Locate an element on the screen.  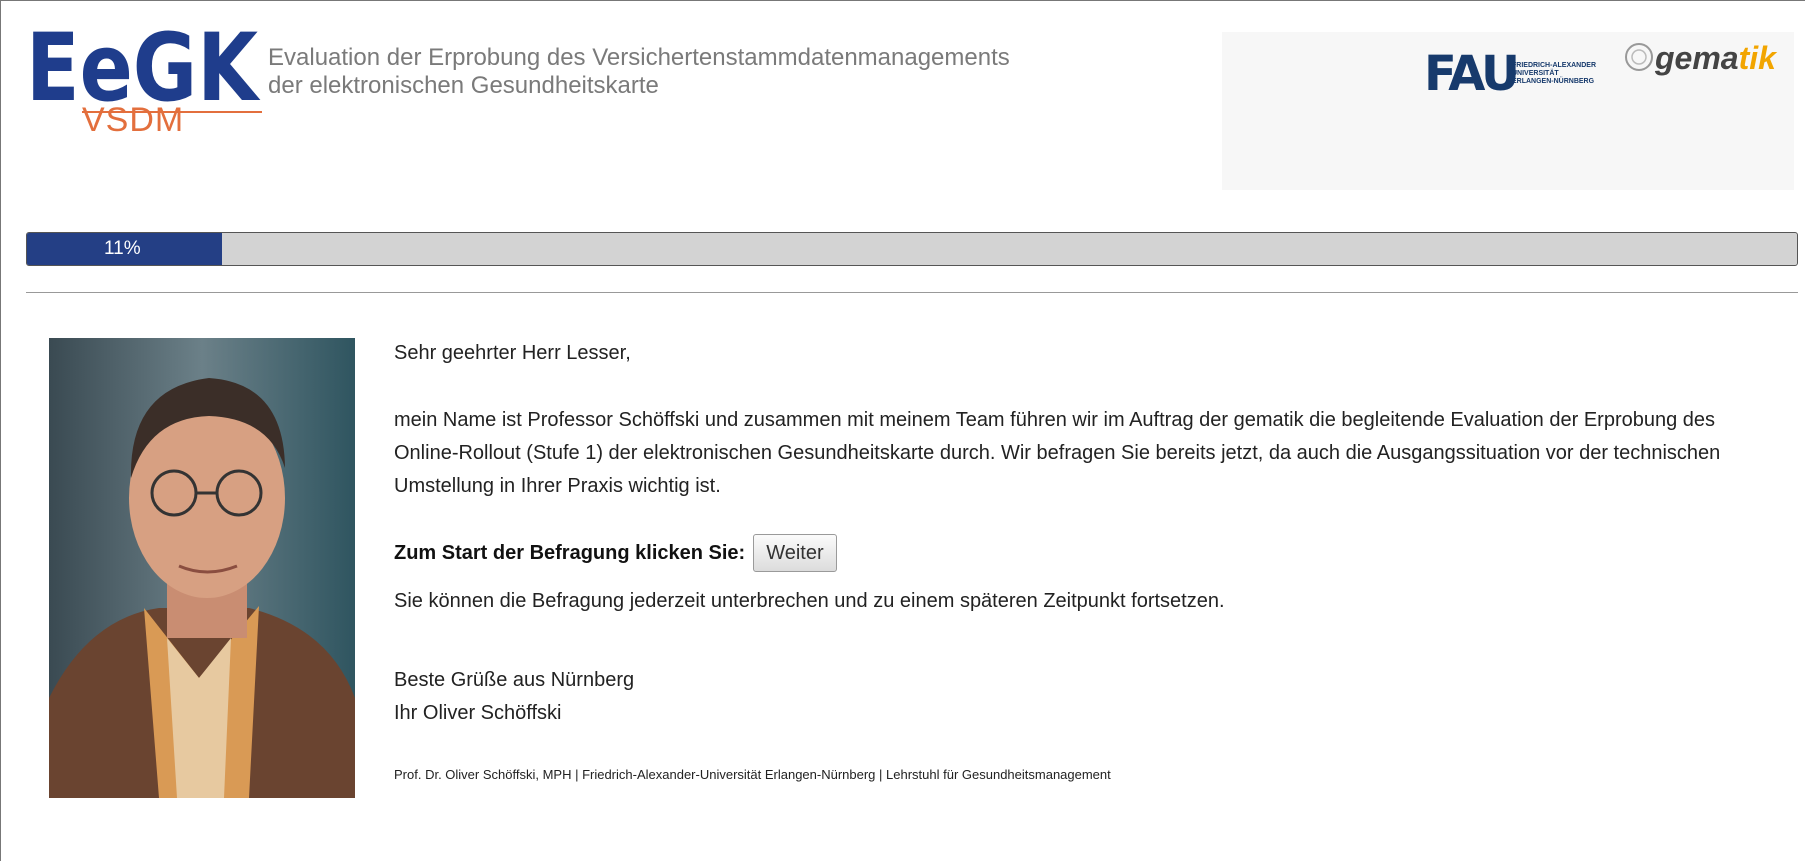
eegk-logo: EeGK is located at coordinates (143, 66).